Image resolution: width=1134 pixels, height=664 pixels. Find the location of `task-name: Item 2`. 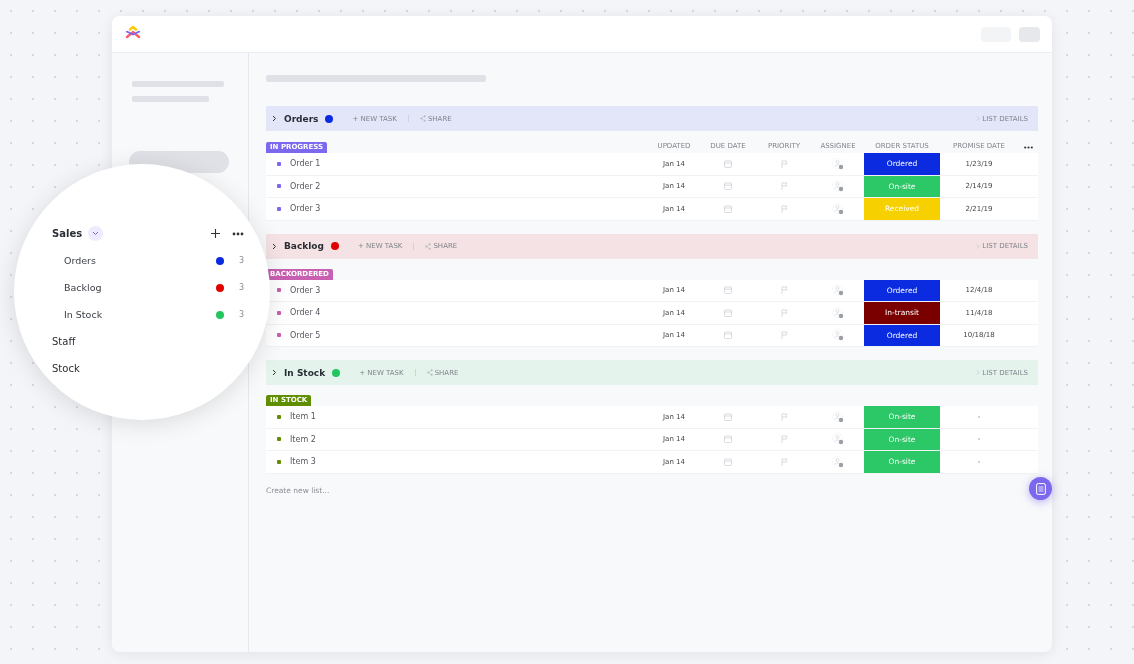

task-name: Item 2 is located at coordinates (303, 439).